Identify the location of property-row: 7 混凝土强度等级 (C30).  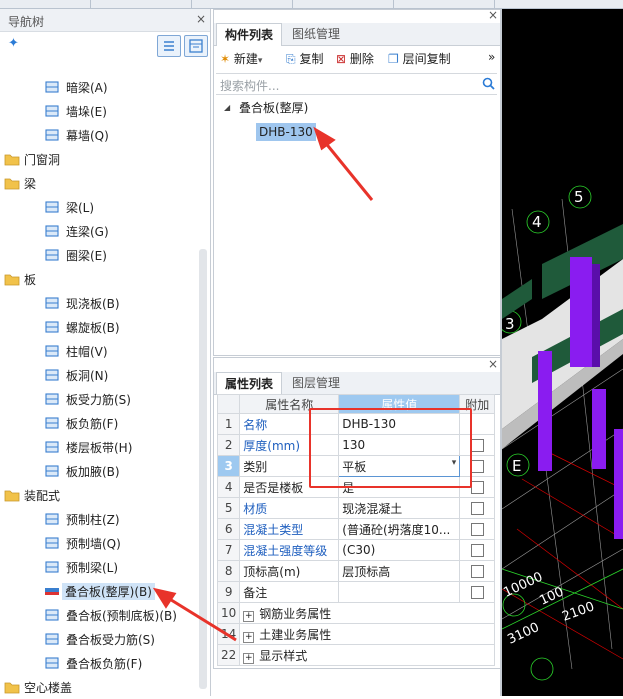
(356, 550).